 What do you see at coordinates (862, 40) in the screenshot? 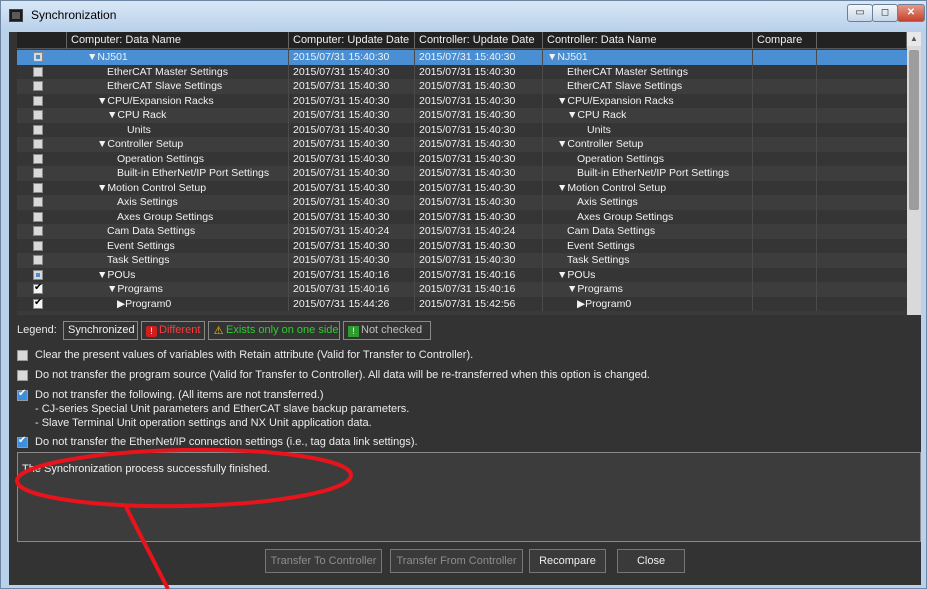
I see `header-filler` at bounding box center [862, 40].